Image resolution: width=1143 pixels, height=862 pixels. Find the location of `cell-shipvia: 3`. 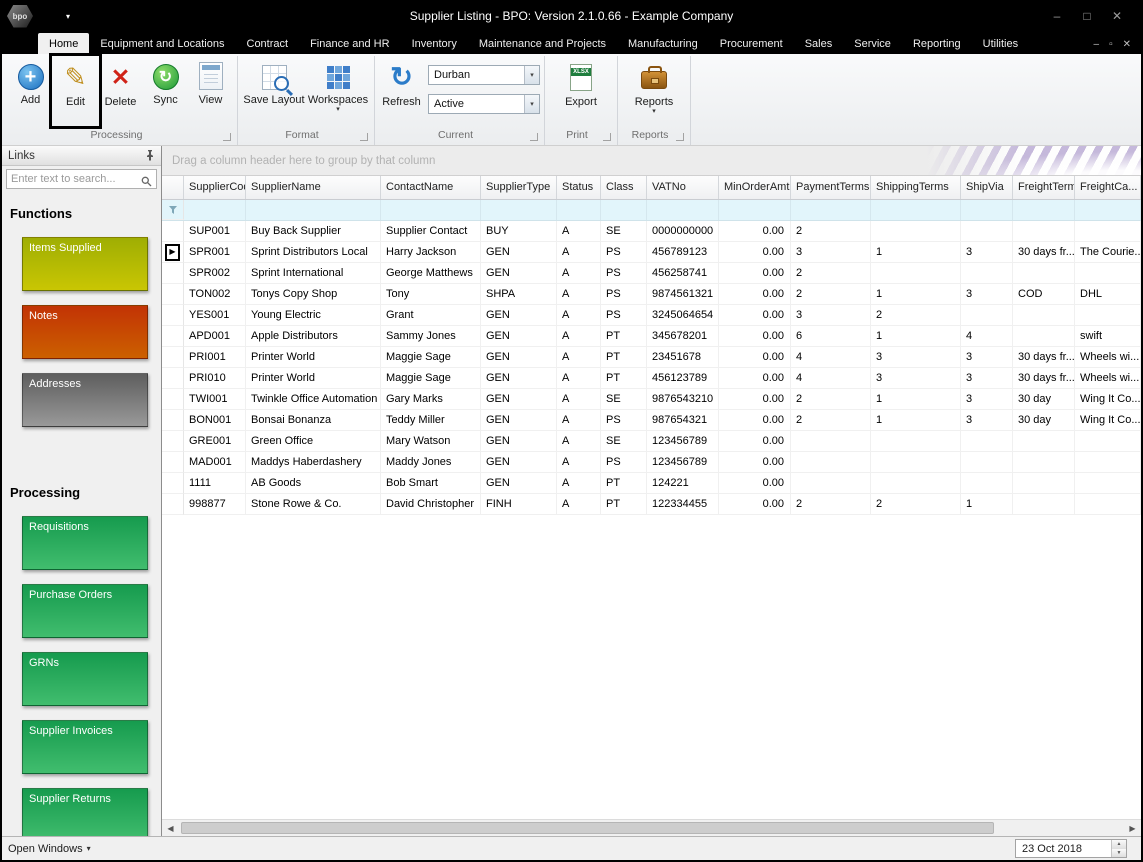

cell-shipvia: 3 is located at coordinates (987, 294).